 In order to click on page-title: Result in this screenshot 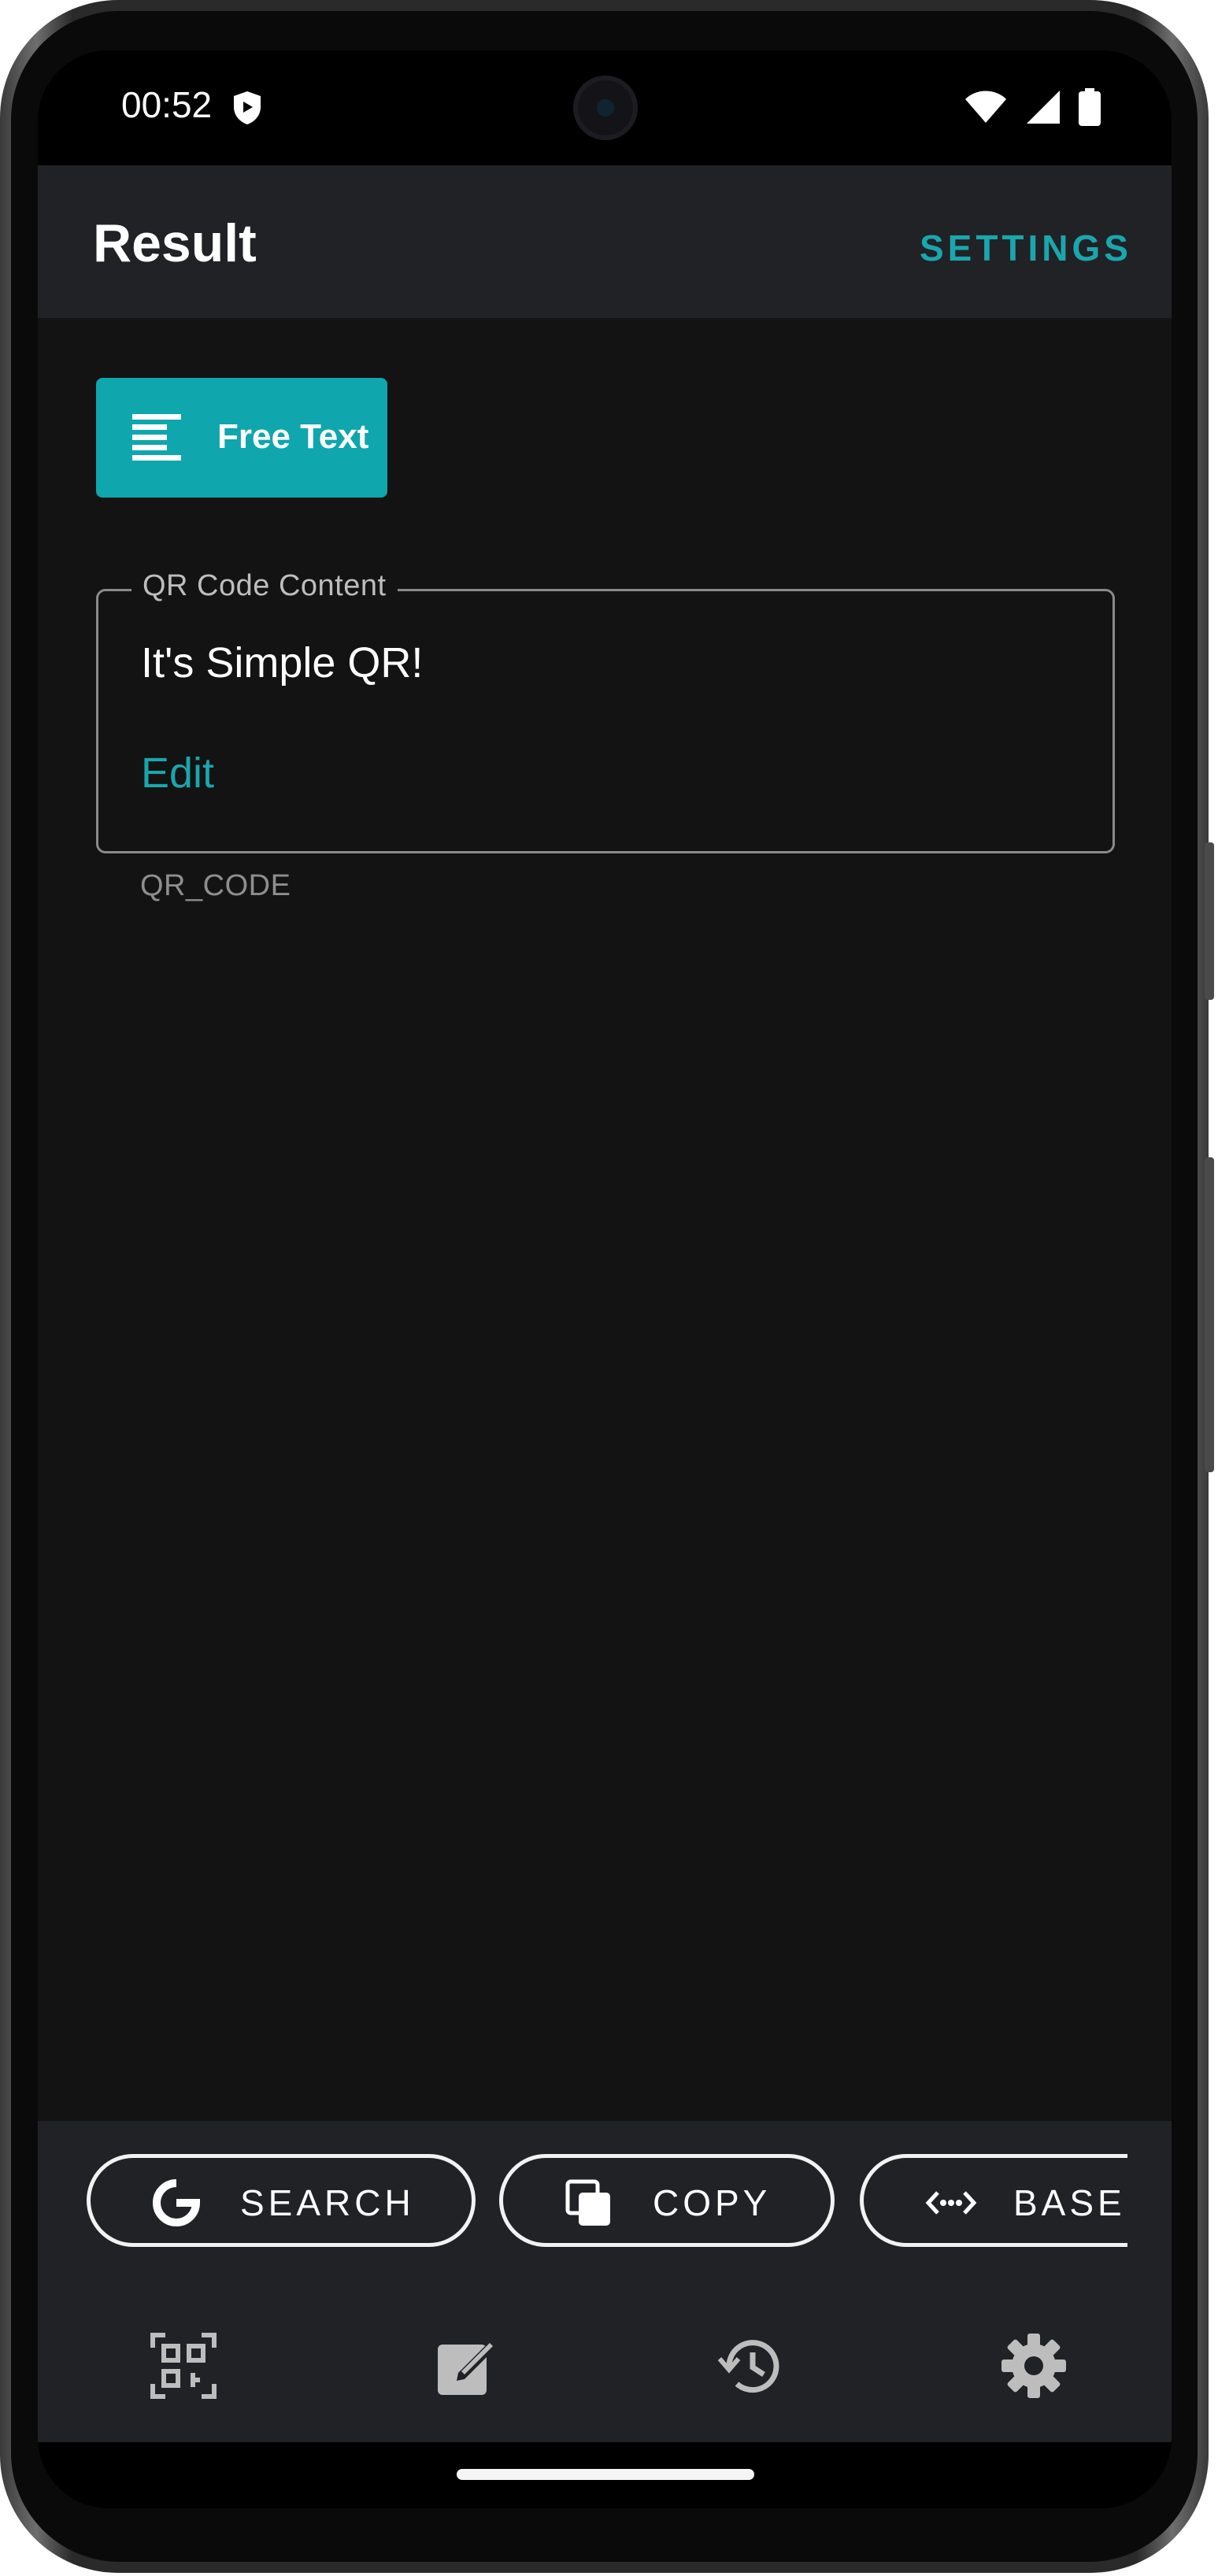, I will do `click(175, 243)`.